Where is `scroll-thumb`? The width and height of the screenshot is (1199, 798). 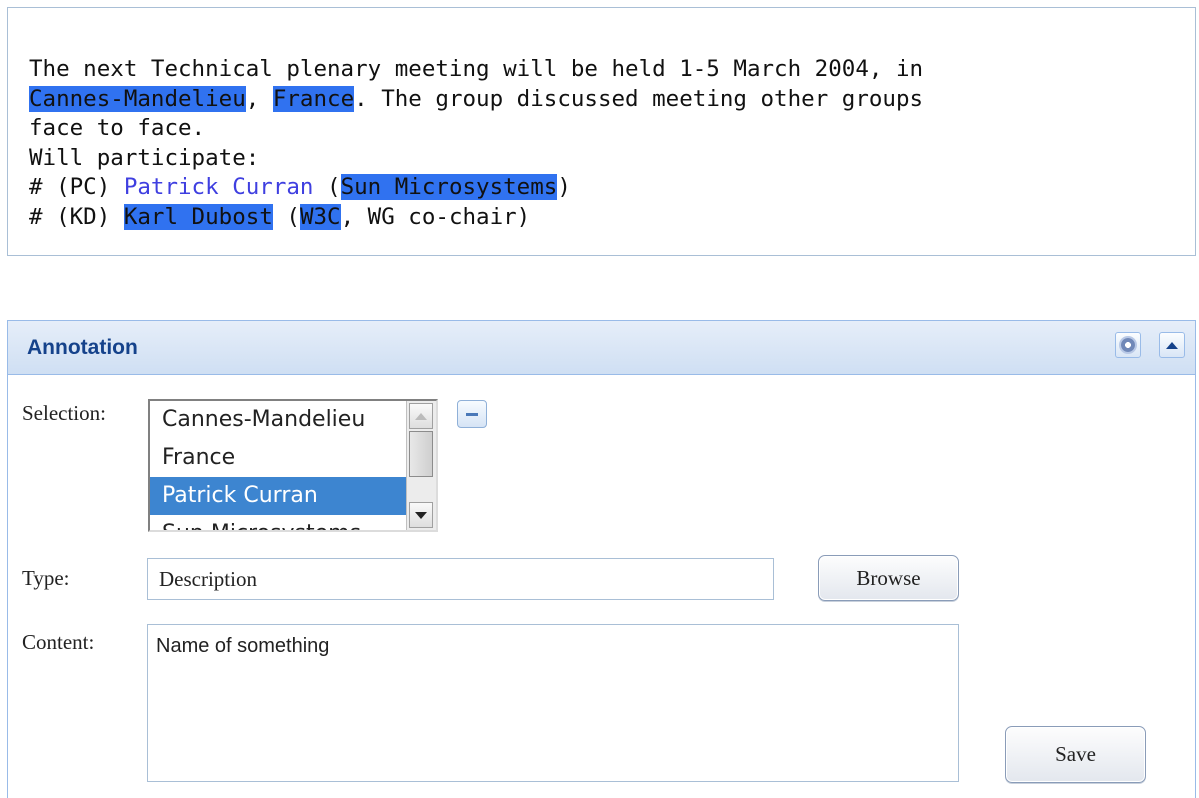
scroll-thumb is located at coordinates (421, 454).